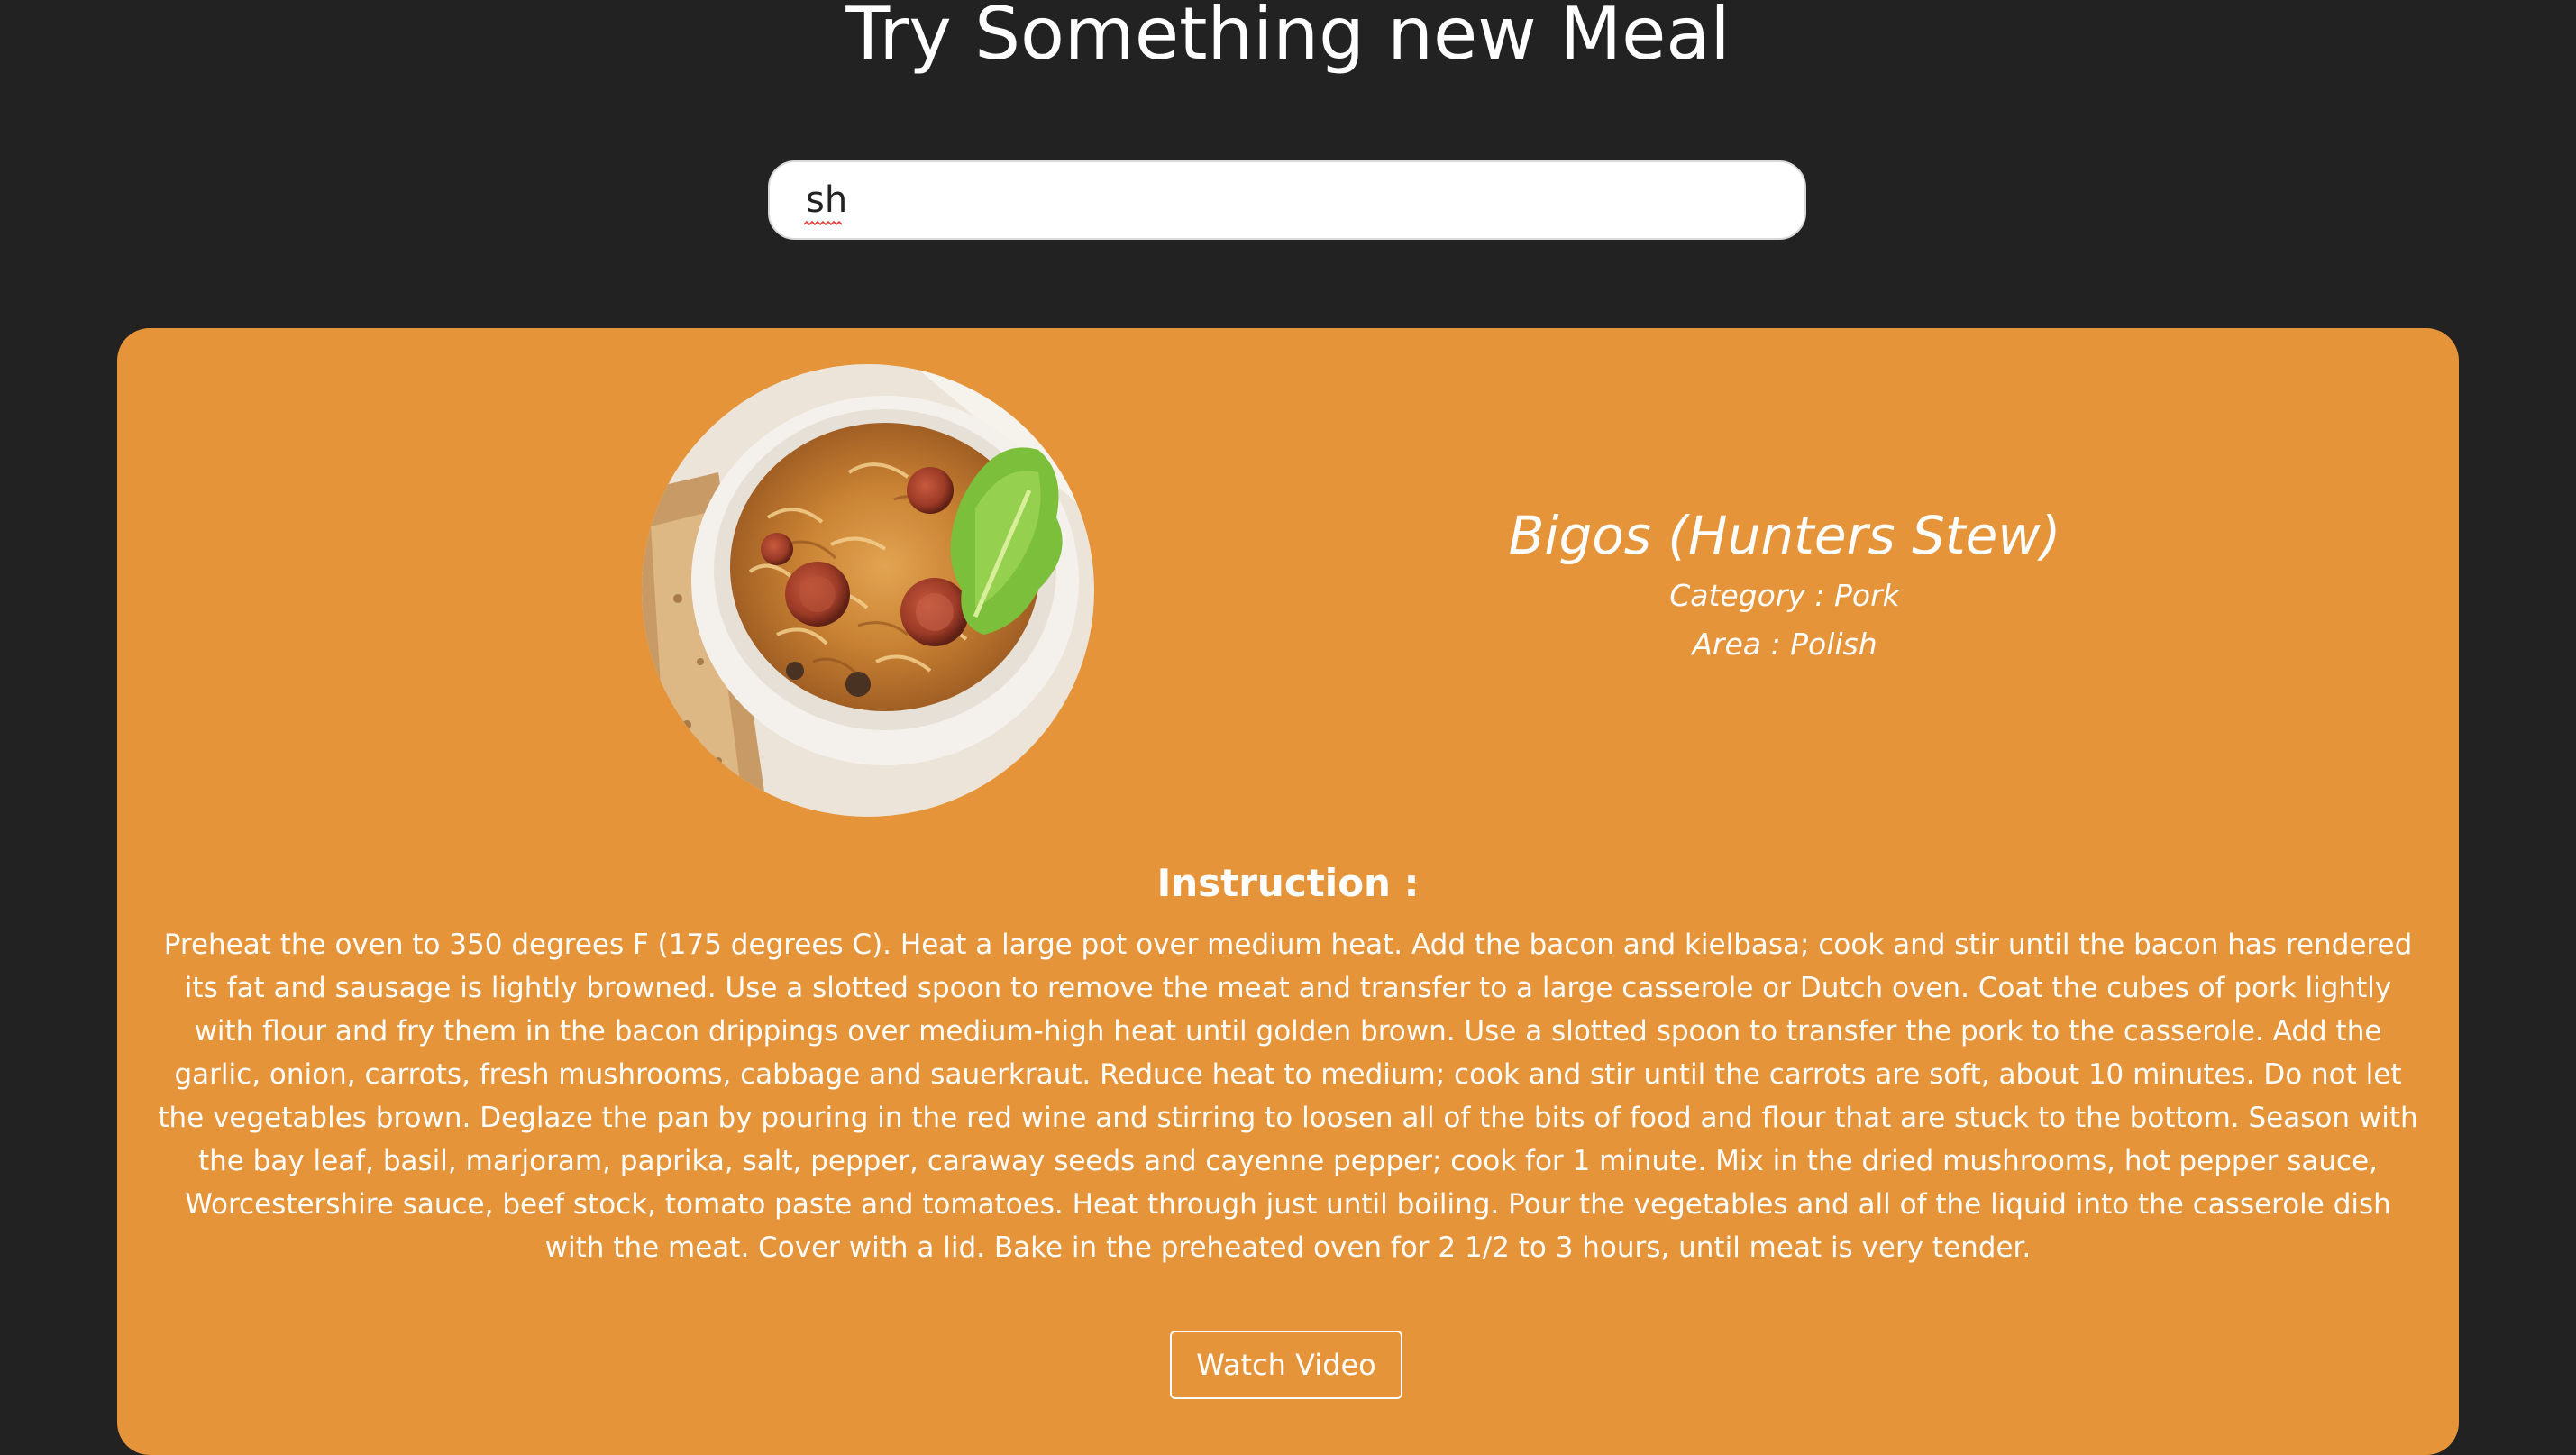  Describe the element at coordinates (1286, 1365) in the screenshot. I see `watch-video-button: Watch Video` at that location.